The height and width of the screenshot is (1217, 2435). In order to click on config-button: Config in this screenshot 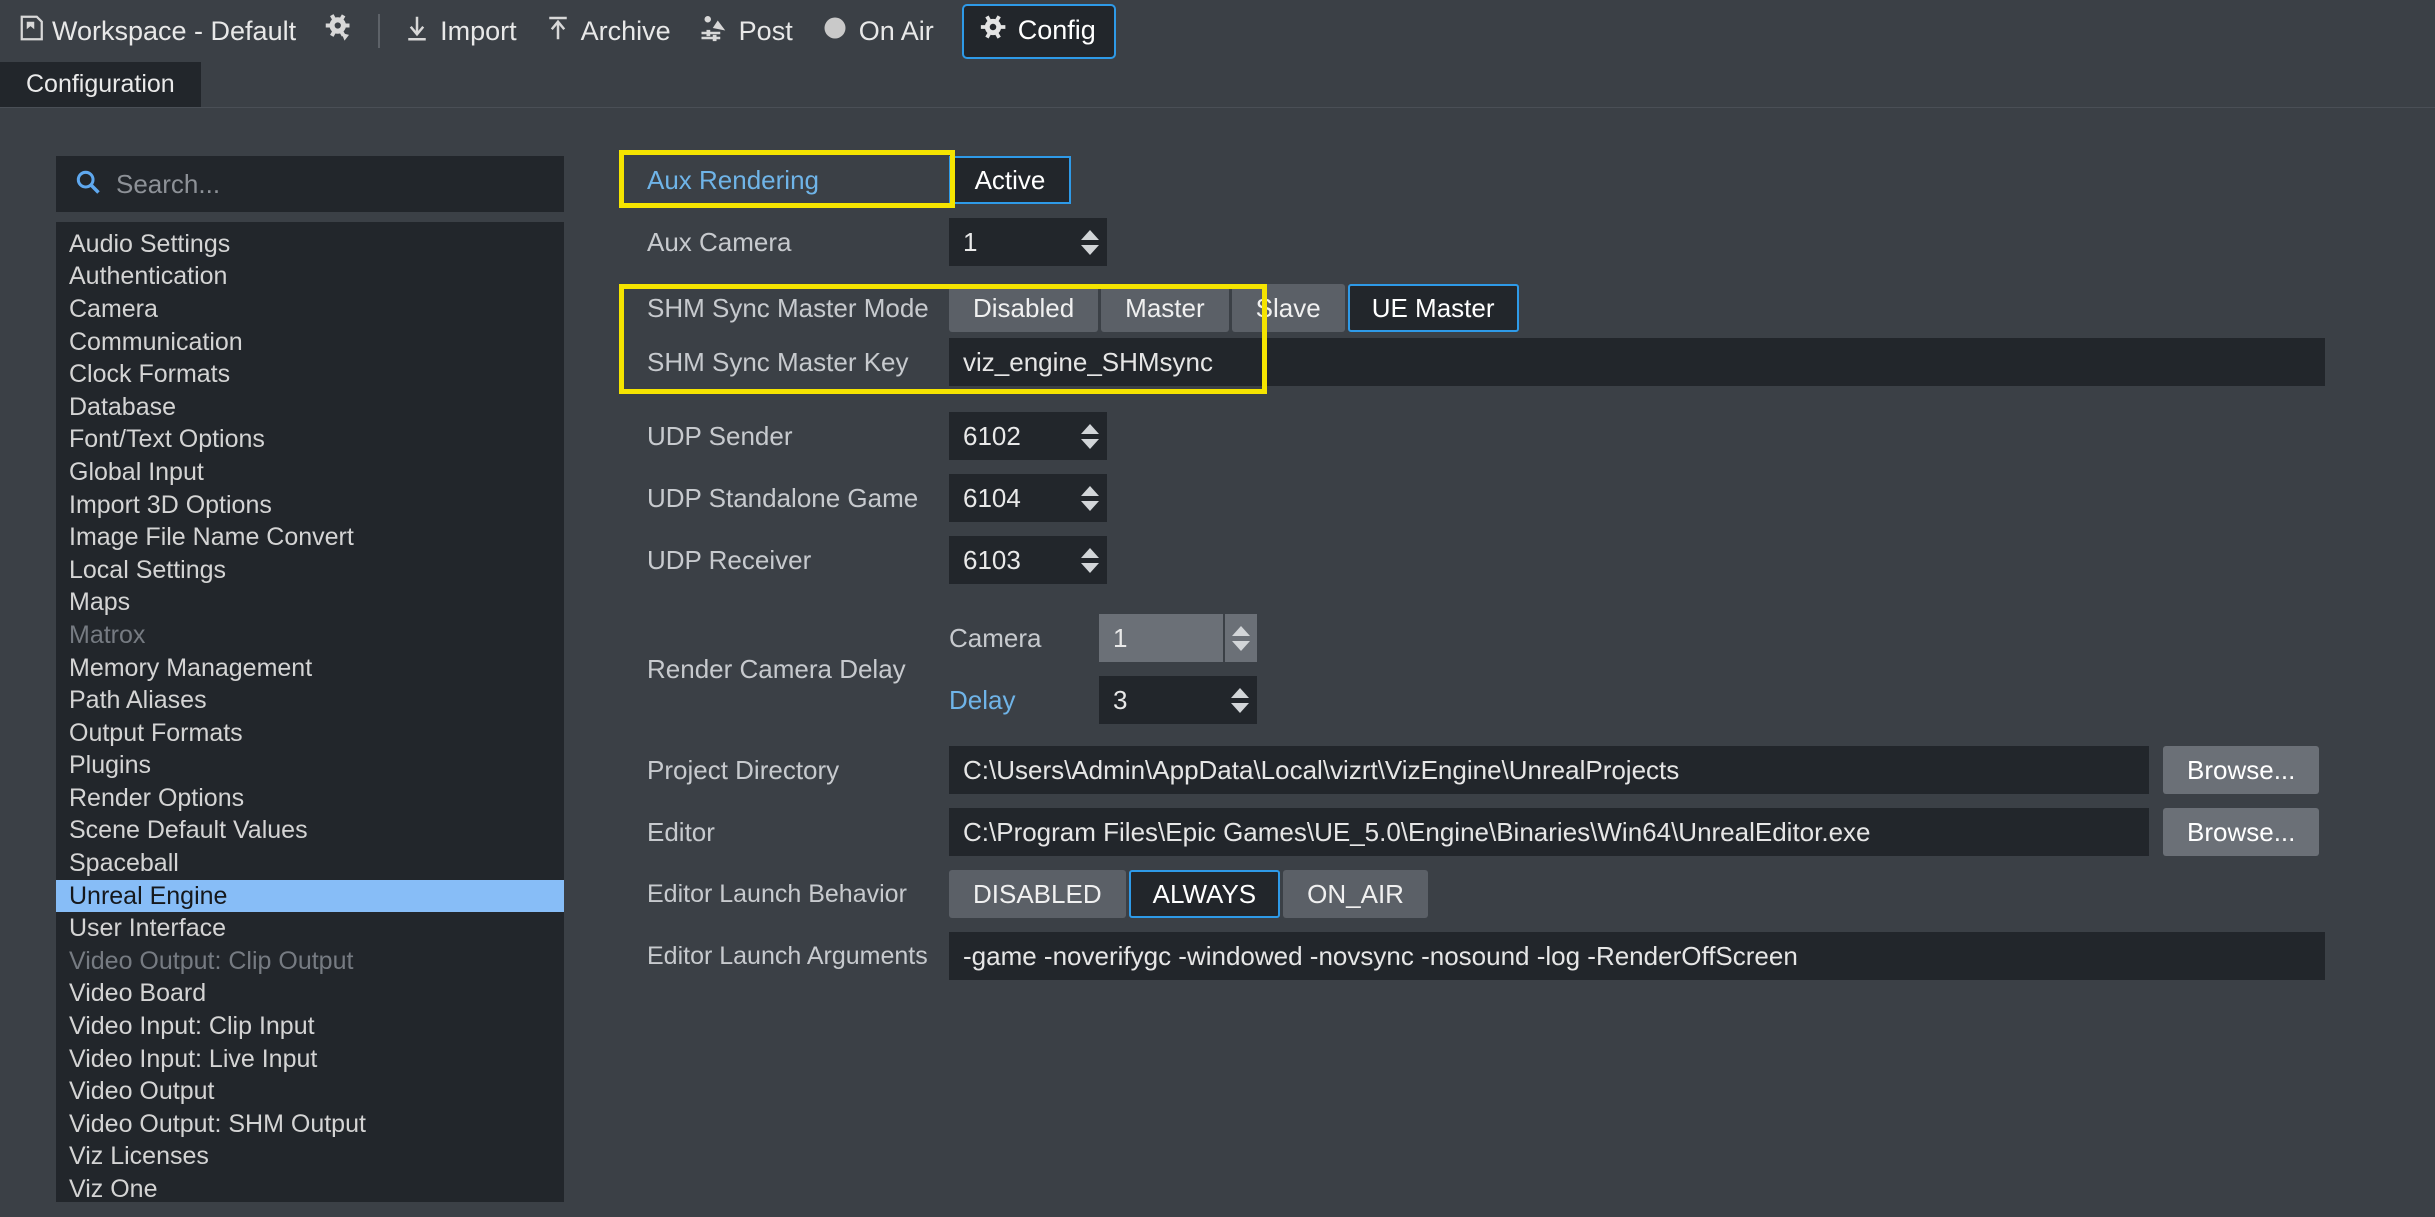, I will do `click(1038, 31)`.